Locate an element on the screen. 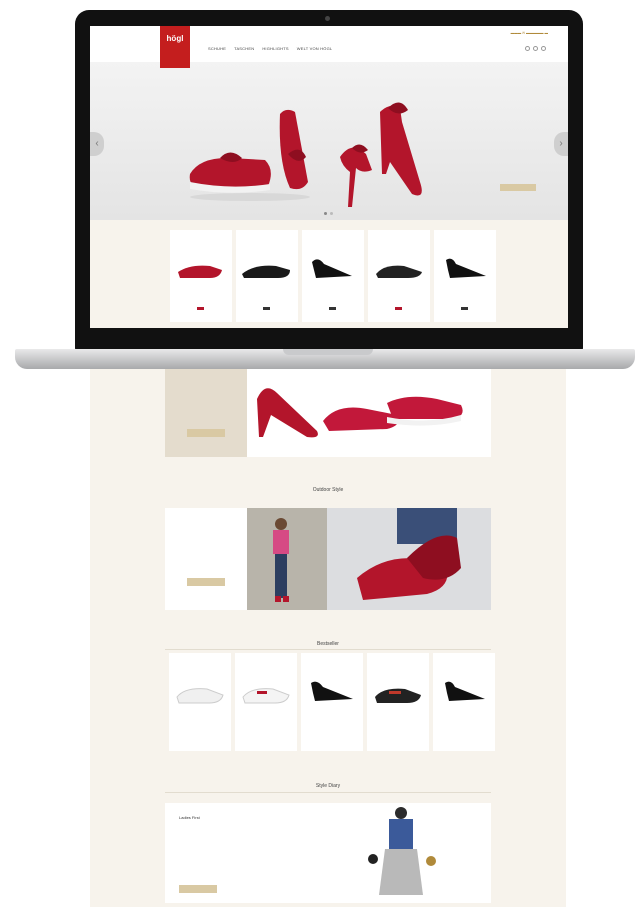 The image size is (636, 907). top-links: ▬▬▬ ✉ ▬▬▬▬▬ ▬ is located at coordinates (529, 33).